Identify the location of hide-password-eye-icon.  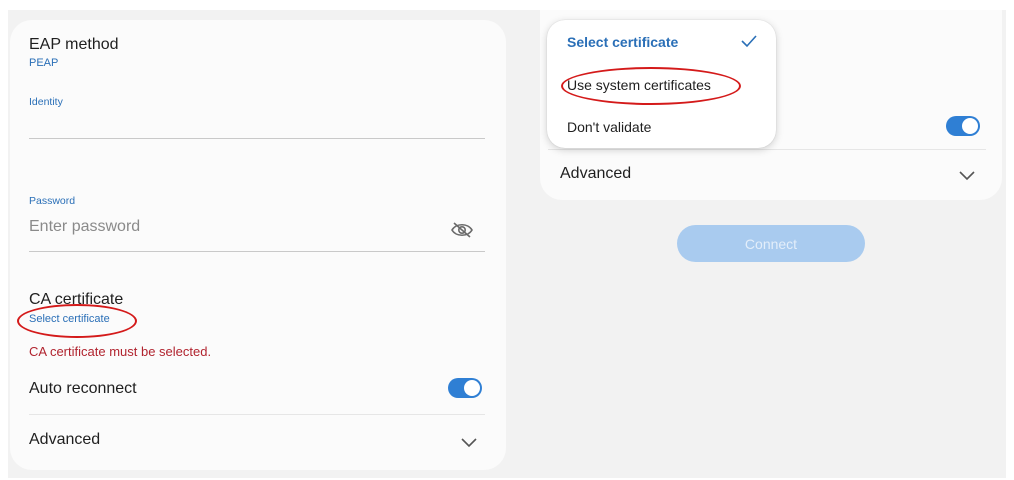
(462, 230).